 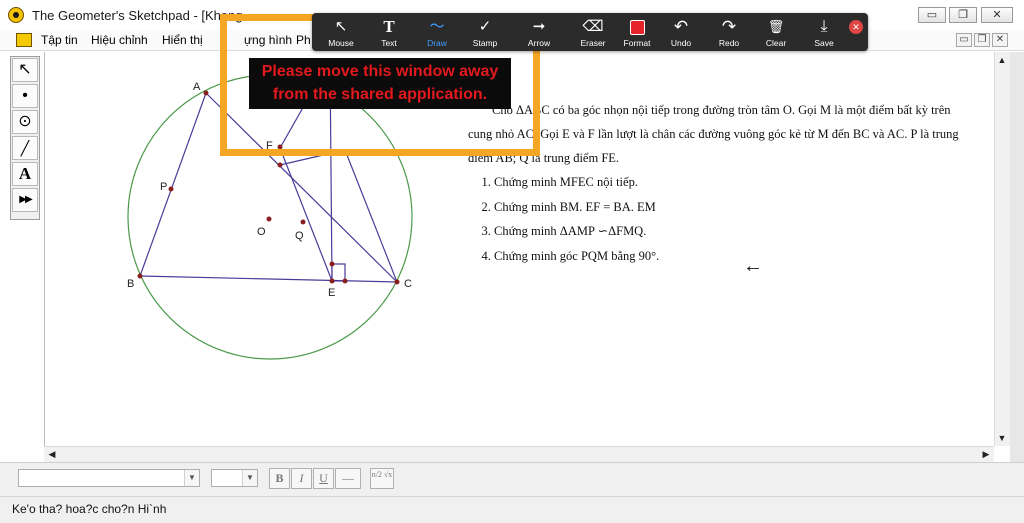 What do you see at coordinates (331, 293) in the screenshot?
I see `label-e: E` at bounding box center [331, 293].